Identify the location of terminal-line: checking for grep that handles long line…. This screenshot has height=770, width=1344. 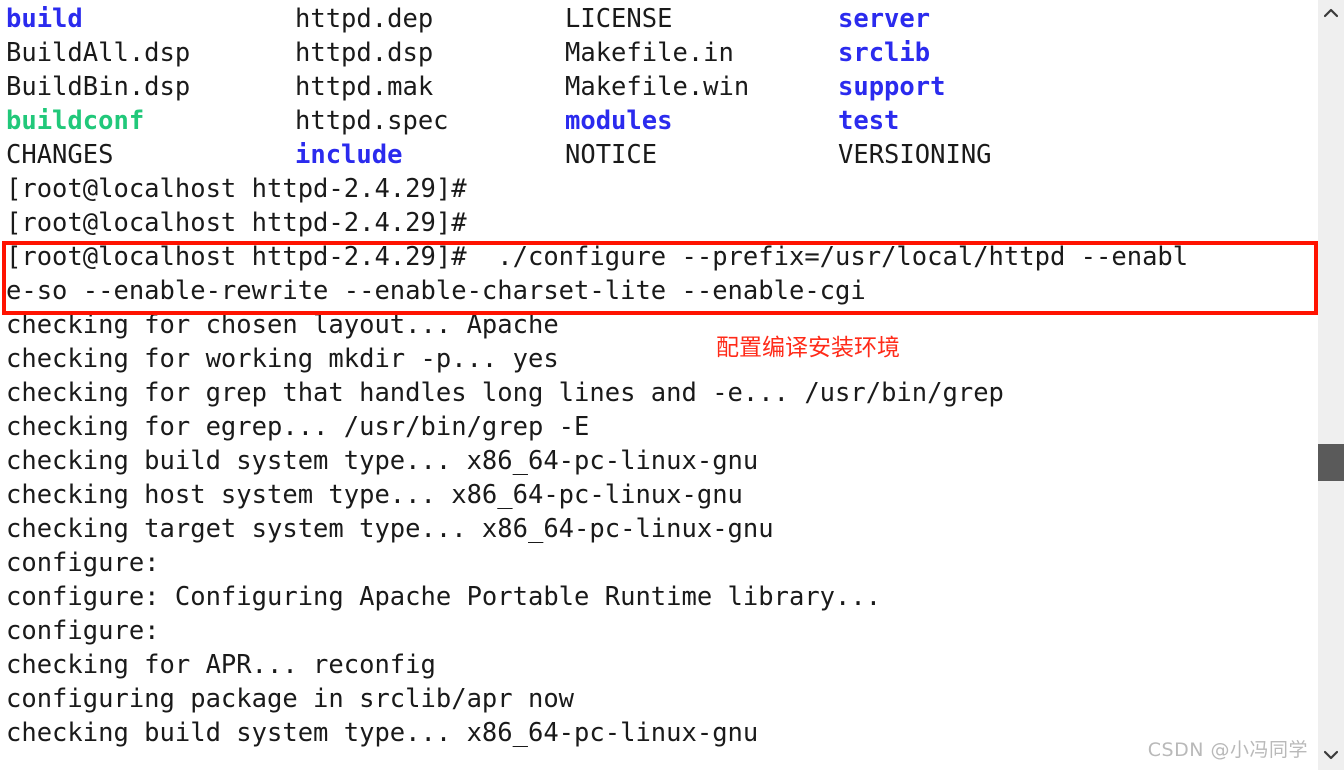
(505, 393).